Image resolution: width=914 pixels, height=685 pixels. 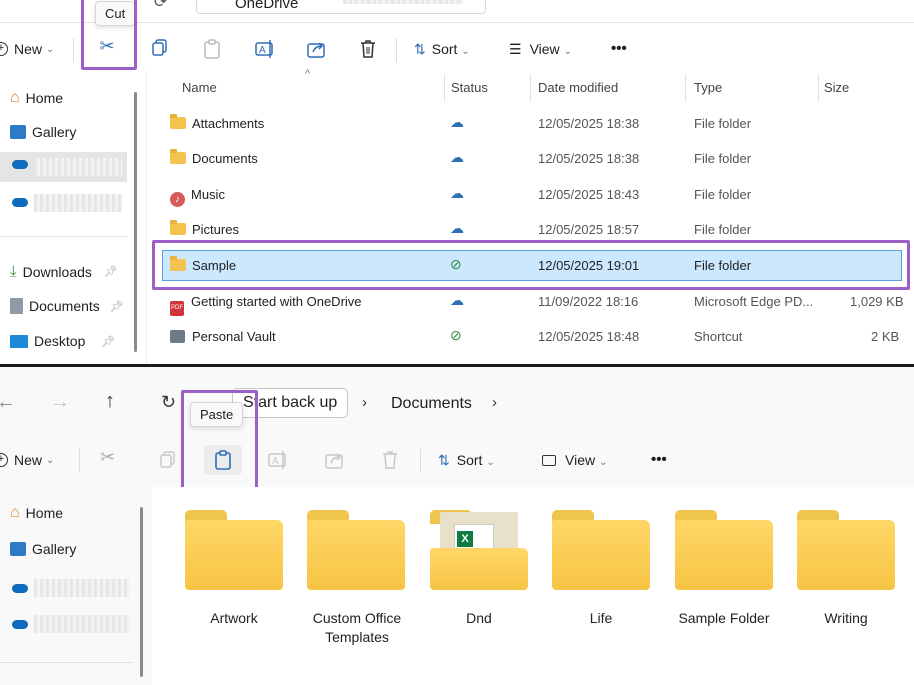 What do you see at coordinates (264, 49) in the screenshot?
I see `rename-icon: A` at bounding box center [264, 49].